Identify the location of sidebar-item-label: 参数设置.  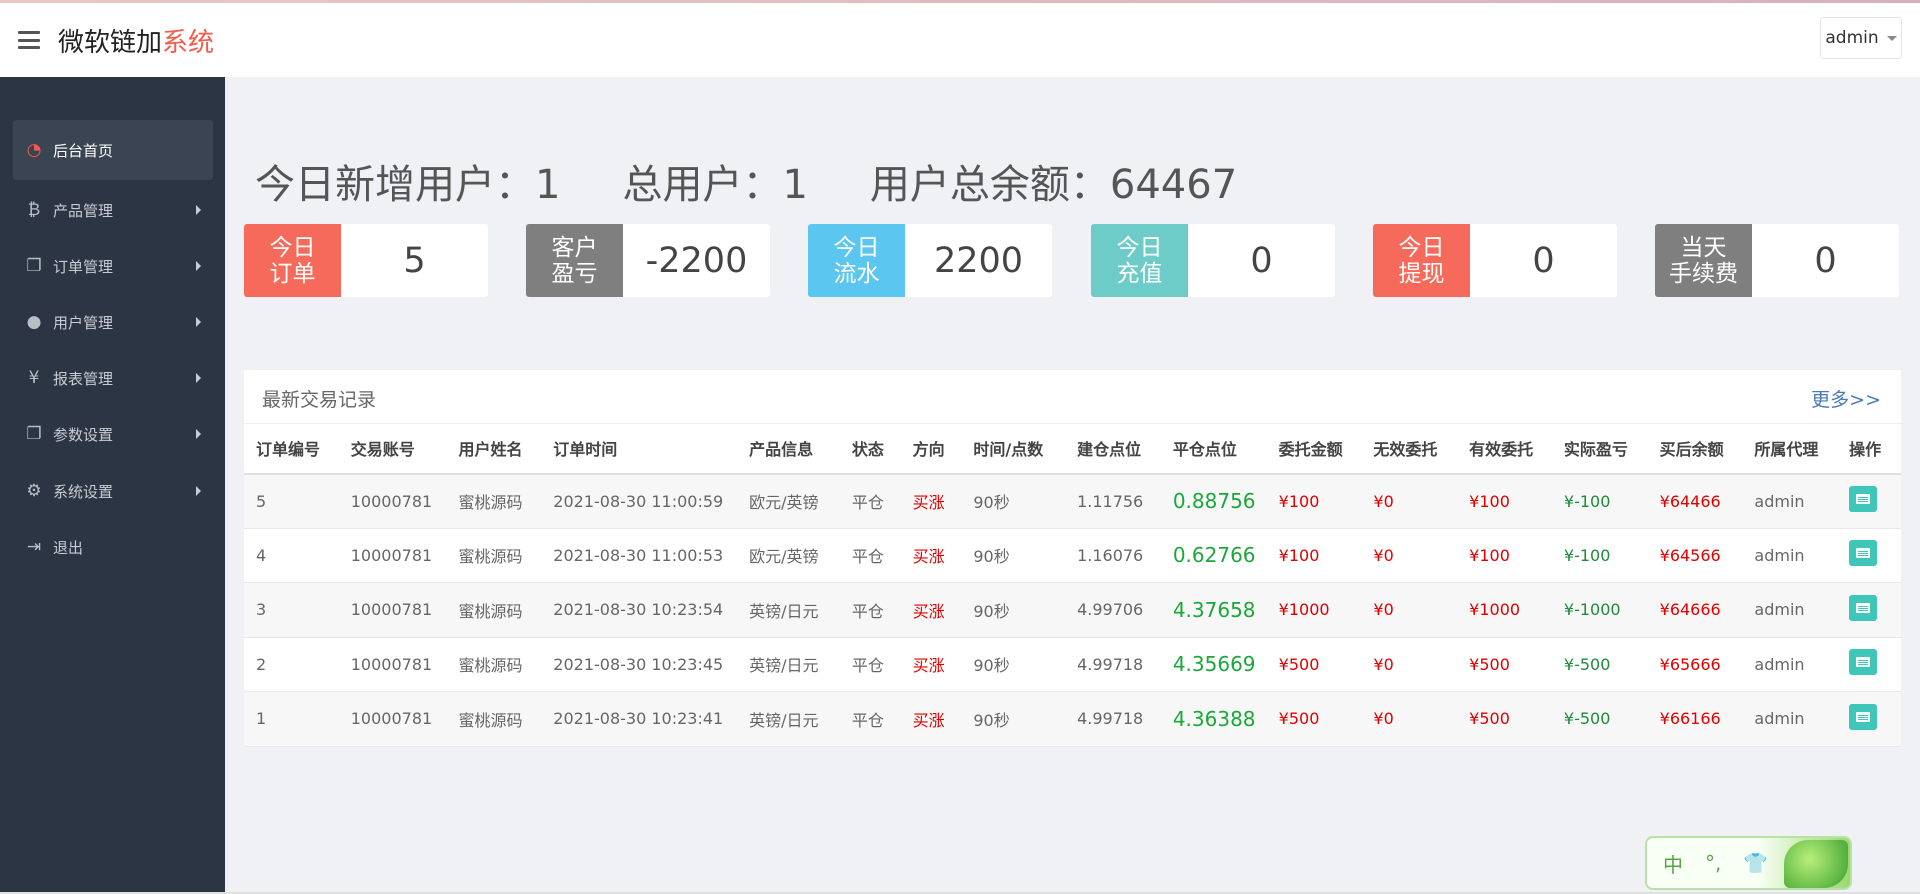
(83, 434).